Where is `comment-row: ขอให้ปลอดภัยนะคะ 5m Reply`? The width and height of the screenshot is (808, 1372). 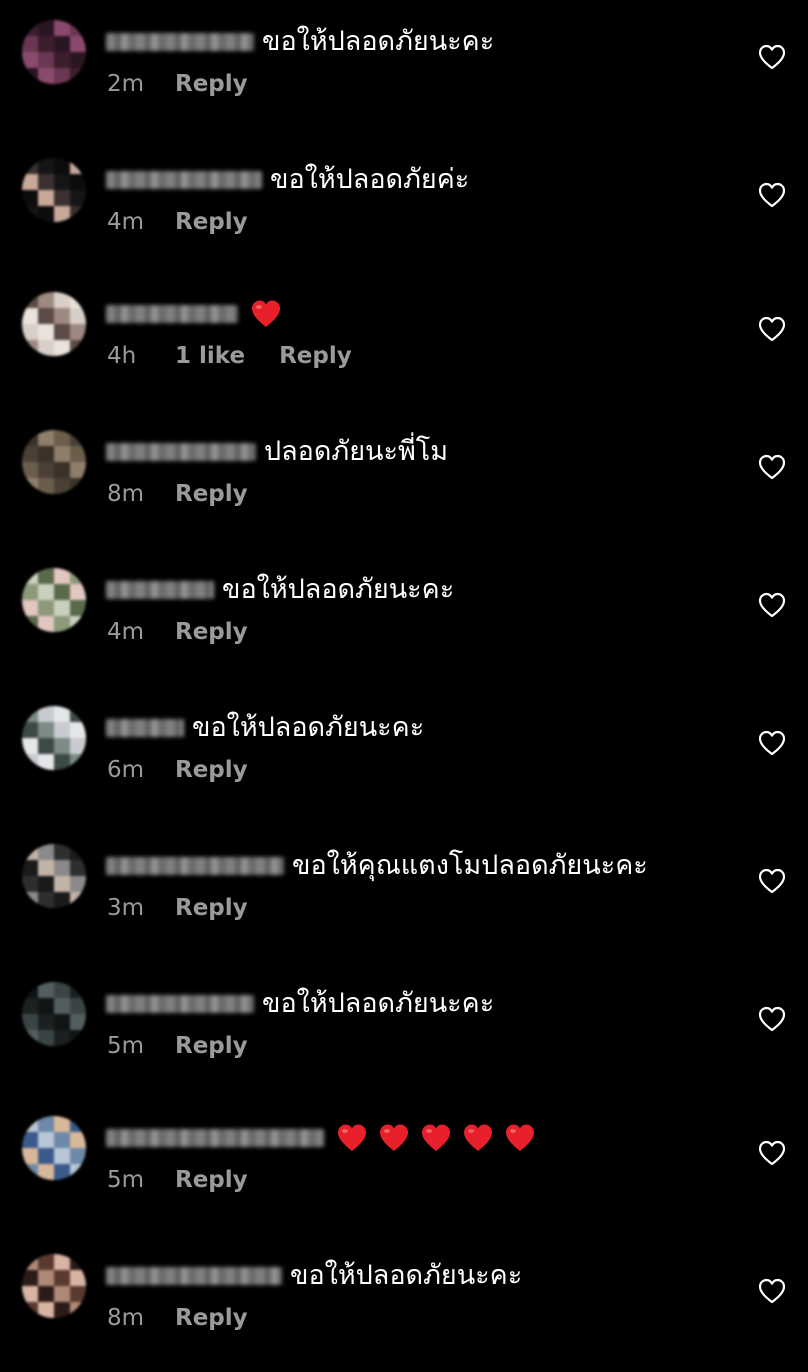
comment-row: ขอให้ปลอดภัยนะคะ 5m Reply is located at coordinates (404, 1031).